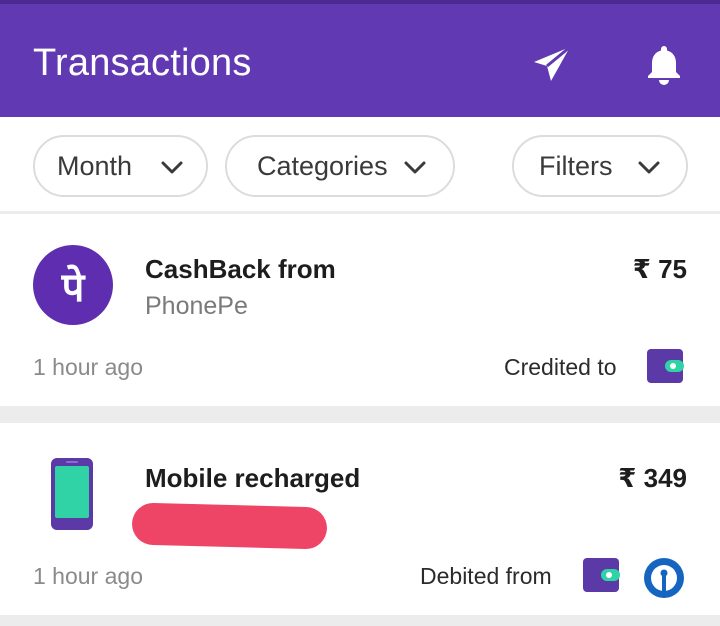  Describe the element at coordinates (560, 367) in the screenshot. I see `transaction-status: Credited to` at that location.